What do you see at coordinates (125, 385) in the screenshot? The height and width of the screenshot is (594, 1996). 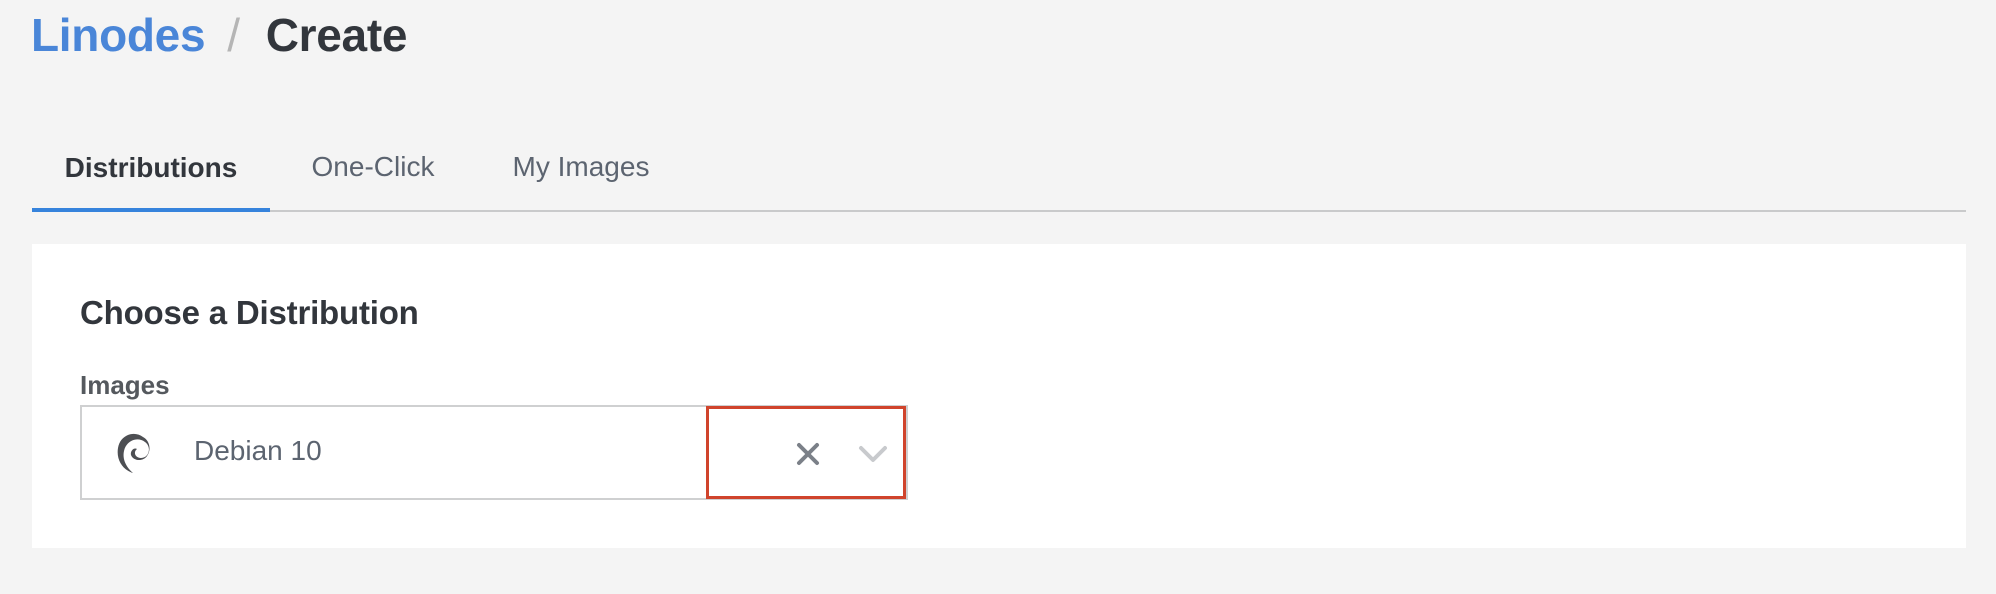 I see `images-field-label: Images` at bounding box center [125, 385].